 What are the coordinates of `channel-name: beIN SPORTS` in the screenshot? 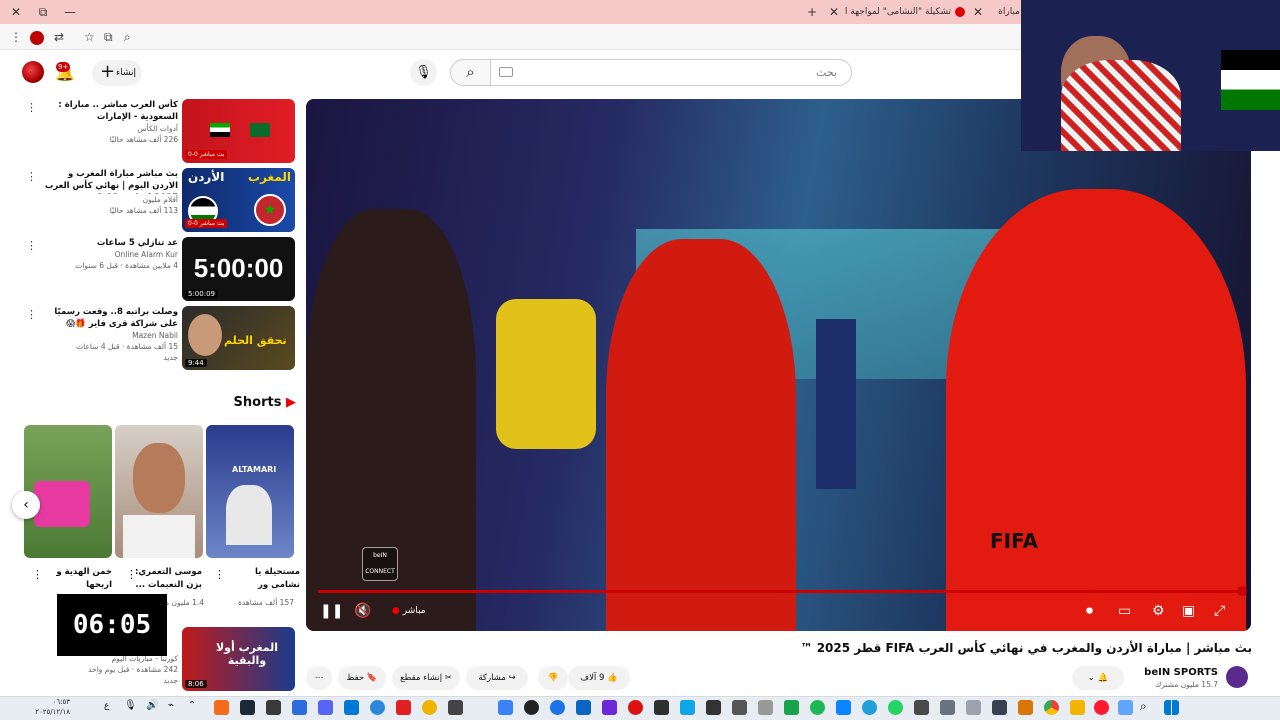 It's located at (1174, 673).